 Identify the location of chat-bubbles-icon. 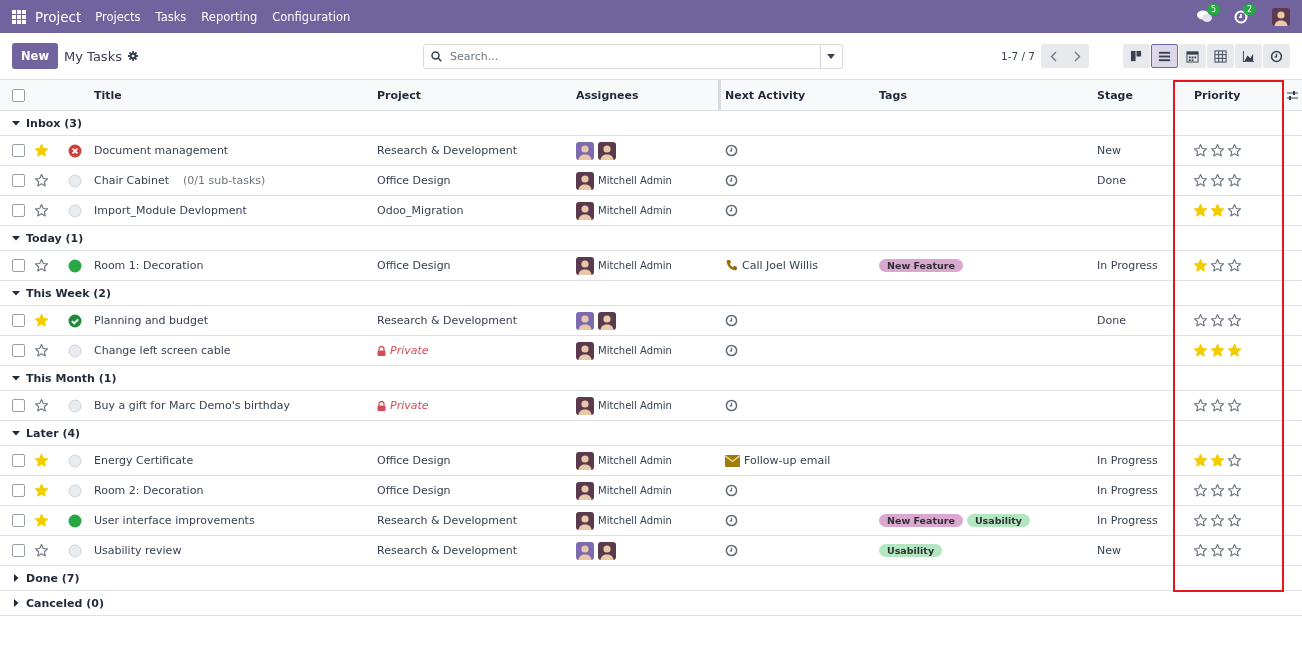
(1204, 16).